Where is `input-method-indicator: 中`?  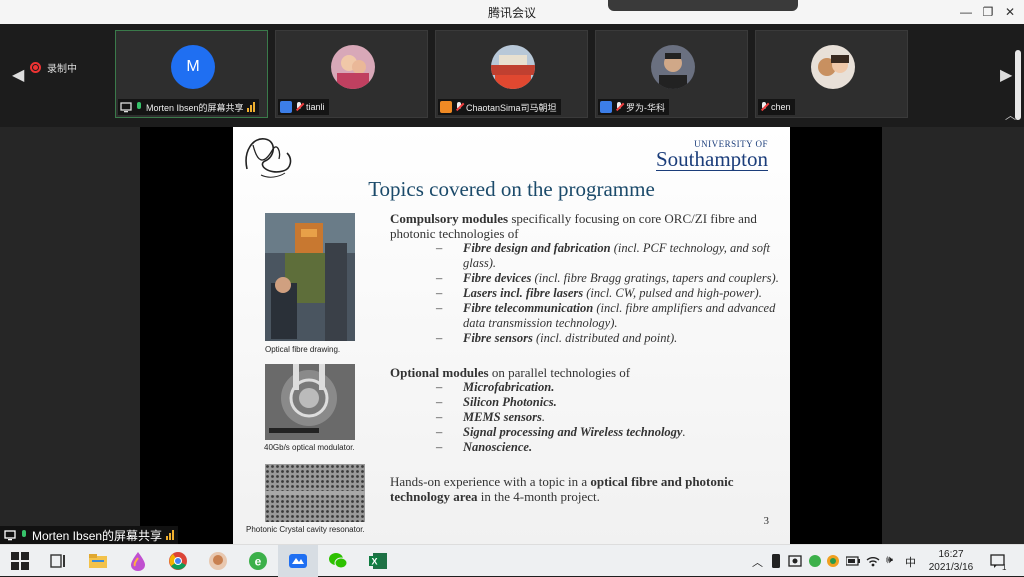 input-method-indicator: 中 is located at coordinates (910, 562).